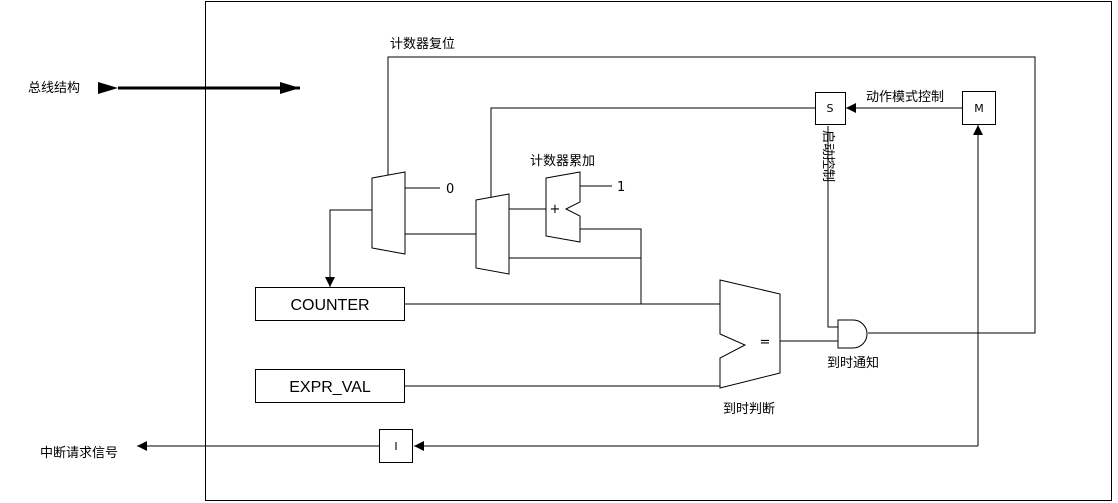 Image resolution: width=1118 pixels, height=503 pixels. Describe the element at coordinates (422, 44) in the screenshot. I see `counter-reset-label: 计数器复位` at that location.